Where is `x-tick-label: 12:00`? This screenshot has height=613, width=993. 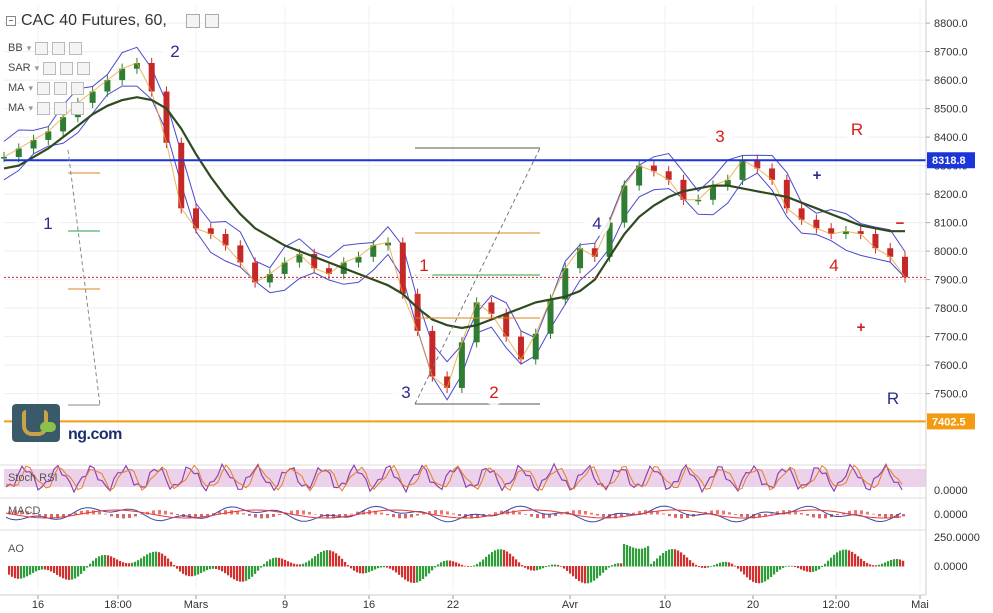
x-tick-label: 12:00 is located at coordinates (836, 605).